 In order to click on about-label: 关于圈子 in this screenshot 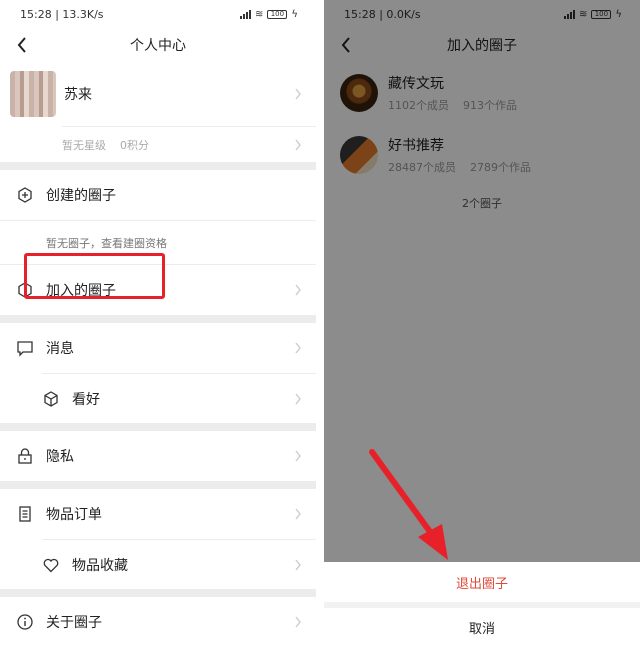, I will do `click(74, 623)`.